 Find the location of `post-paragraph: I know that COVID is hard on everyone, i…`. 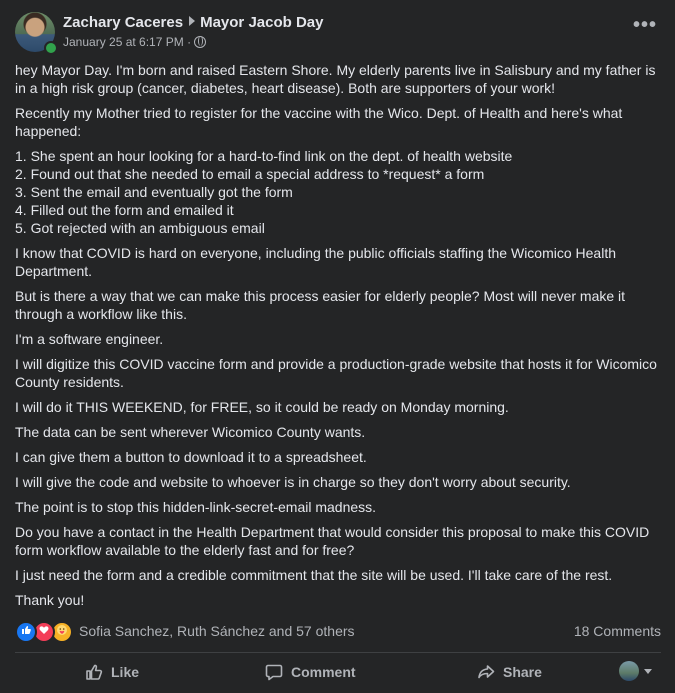

post-paragraph: I know that COVID is hard on everyone, i… is located at coordinates (316, 262).